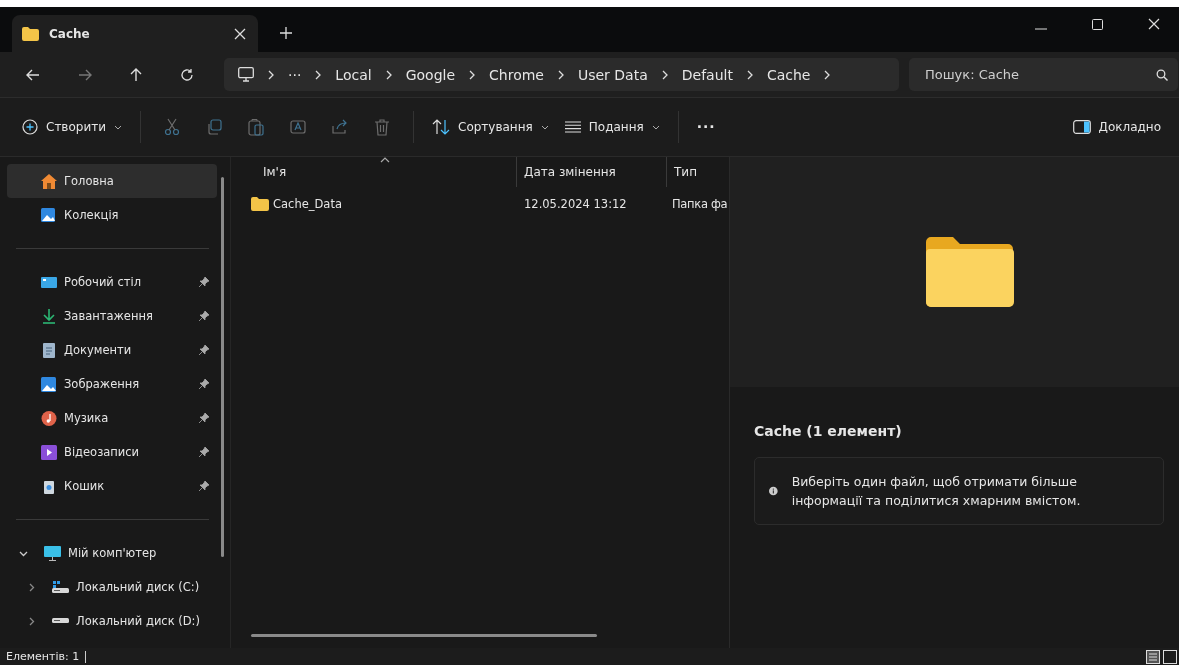  I want to click on file-row: Cache_Data 12.05.2024 13:12 Папка фа, so click(480, 204).